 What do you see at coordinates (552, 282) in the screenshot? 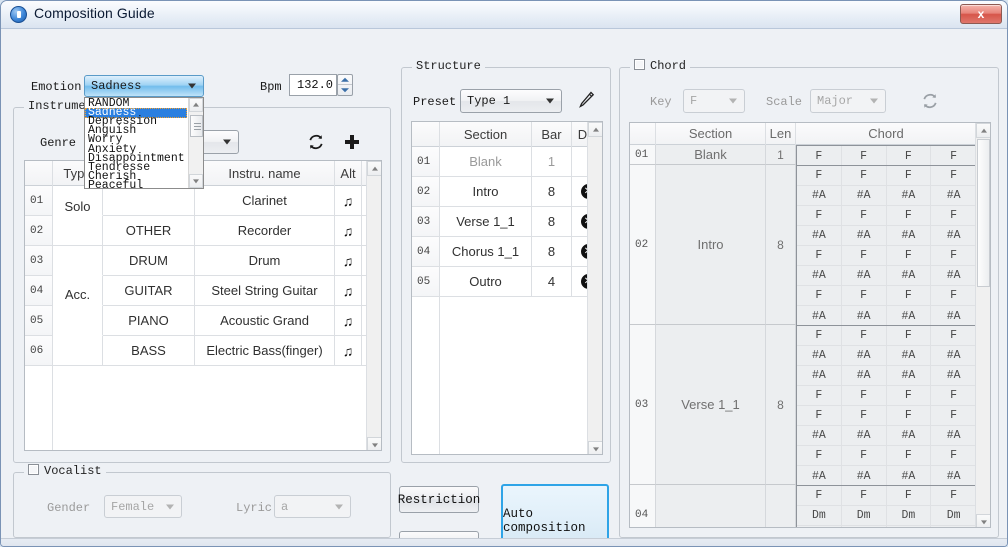
I see `cell-bar: 4` at bounding box center [552, 282].